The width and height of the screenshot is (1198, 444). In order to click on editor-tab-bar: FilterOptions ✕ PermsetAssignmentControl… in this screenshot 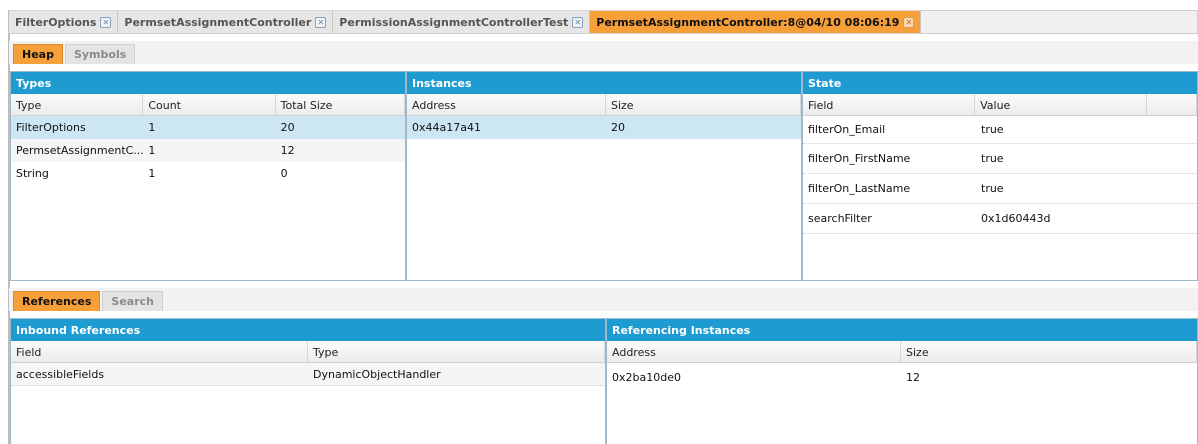, I will do `click(603, 22)`.